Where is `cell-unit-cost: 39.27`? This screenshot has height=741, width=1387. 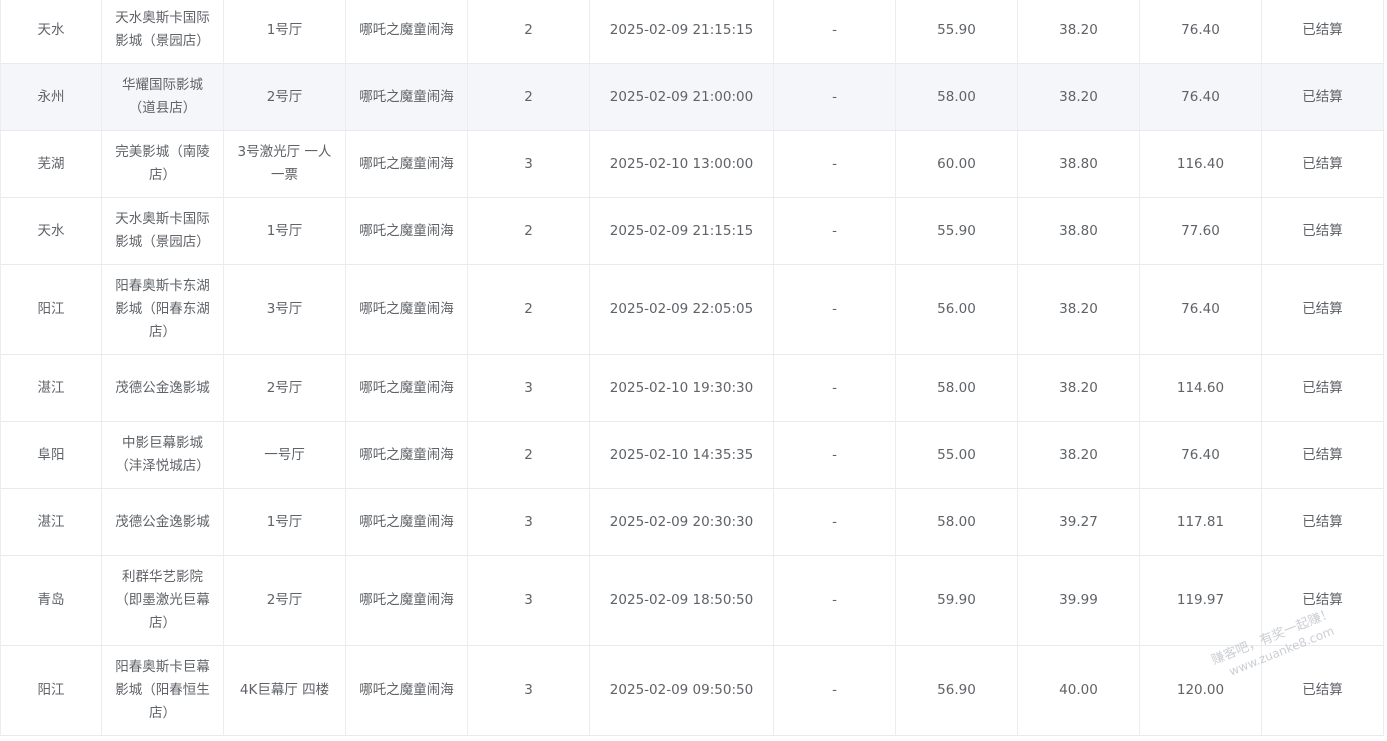
cell-unit-cost: 39.27 is located at coordinates (1078, 522).